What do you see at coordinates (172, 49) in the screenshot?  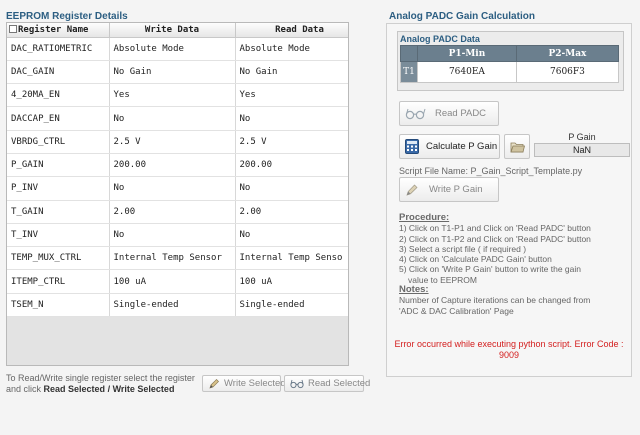 I see `write-data-cell: Absolute Mode` at bounding box center [172, 49].